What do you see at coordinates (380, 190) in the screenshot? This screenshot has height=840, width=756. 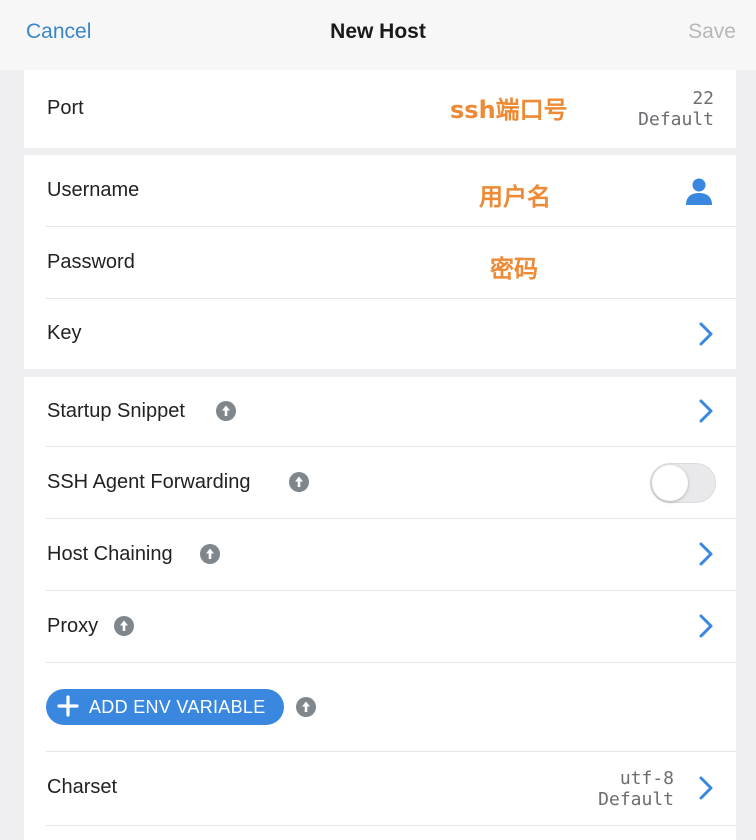 I see `username-row: Username 用户名` at bounding box center [380, 190].